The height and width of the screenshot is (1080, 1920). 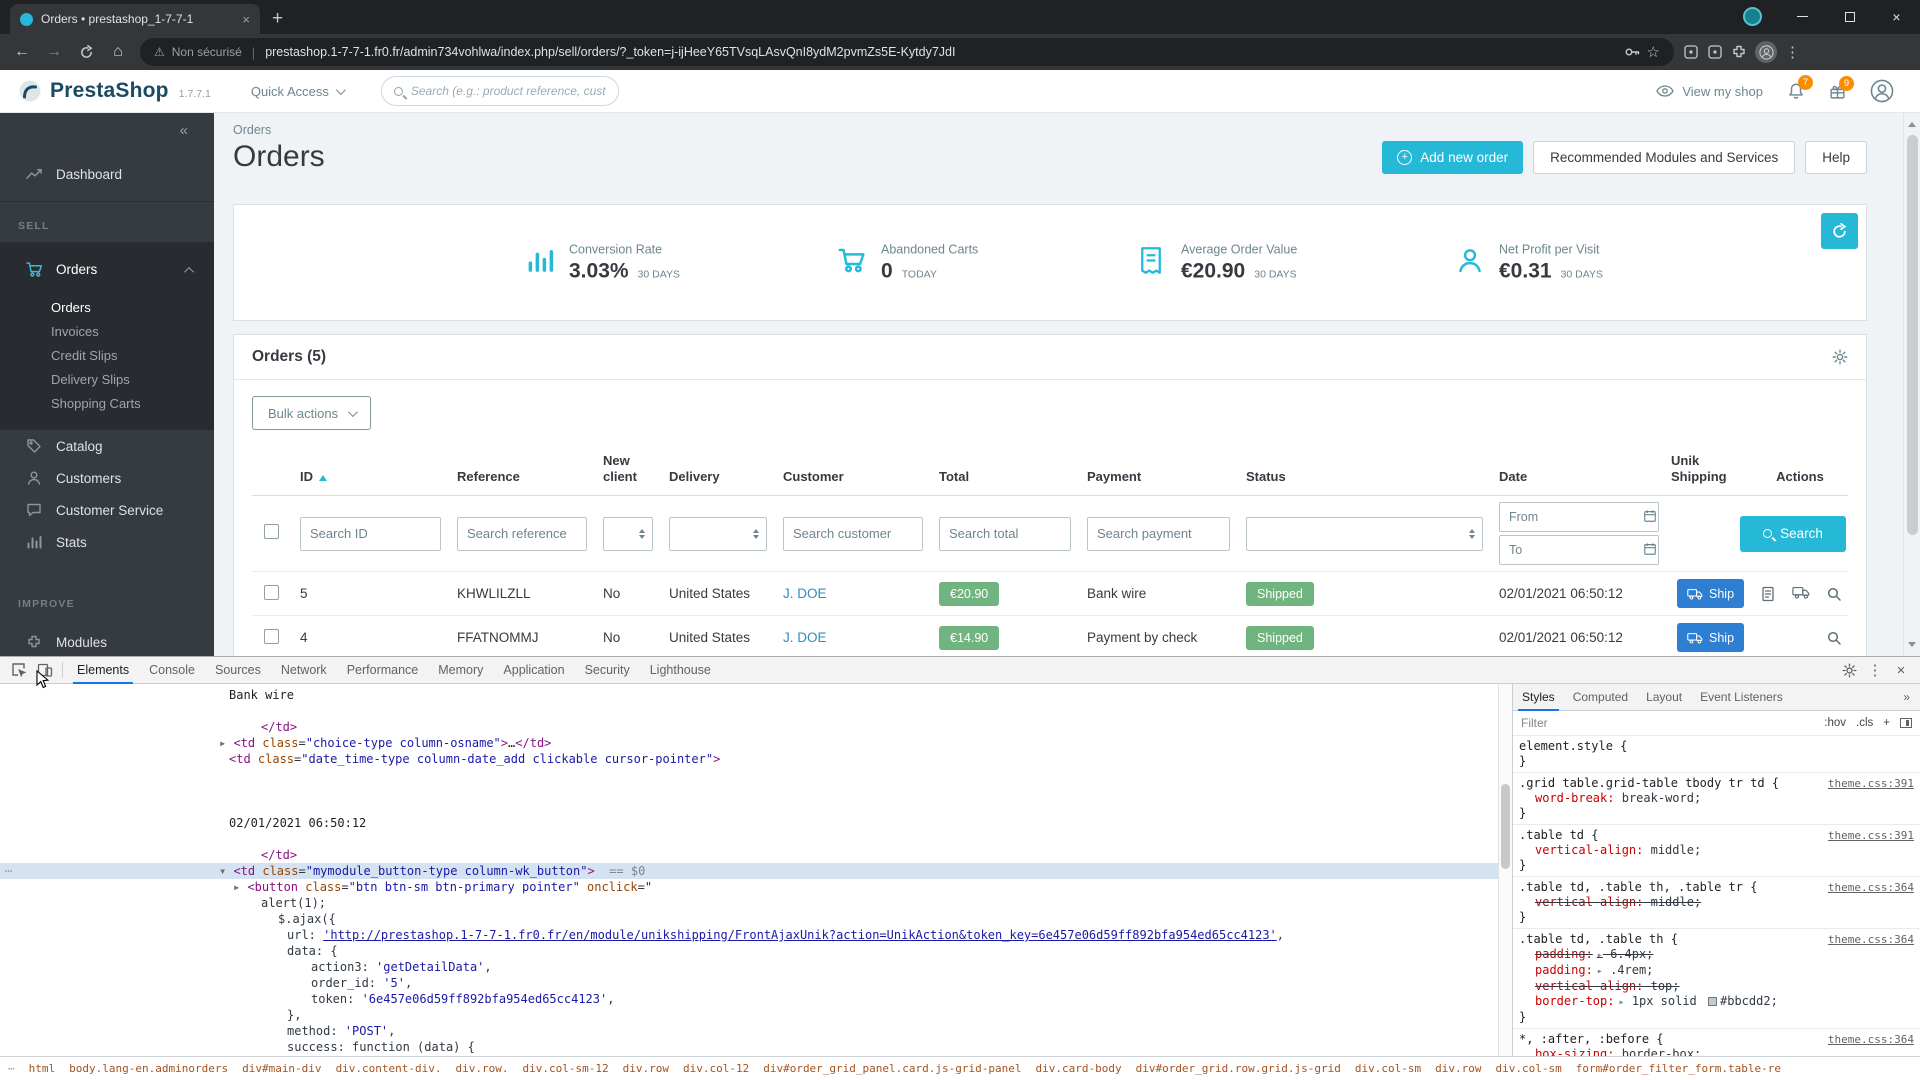 I want to click on col-customer: Customer, so click(x=853, y=482).